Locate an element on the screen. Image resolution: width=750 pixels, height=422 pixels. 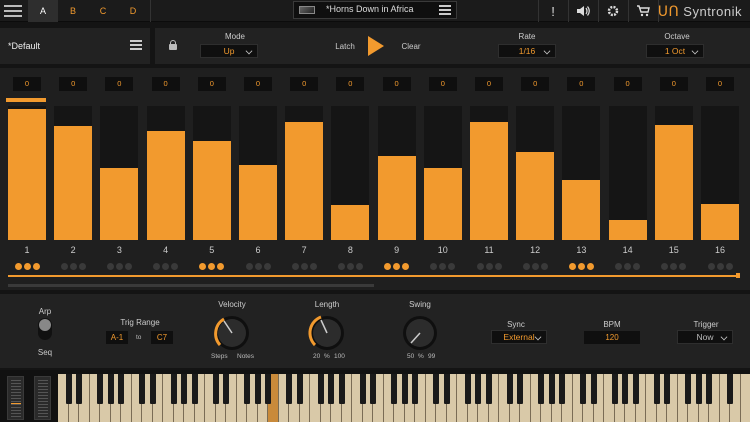
play-icon is located at coordinates (376, 46).